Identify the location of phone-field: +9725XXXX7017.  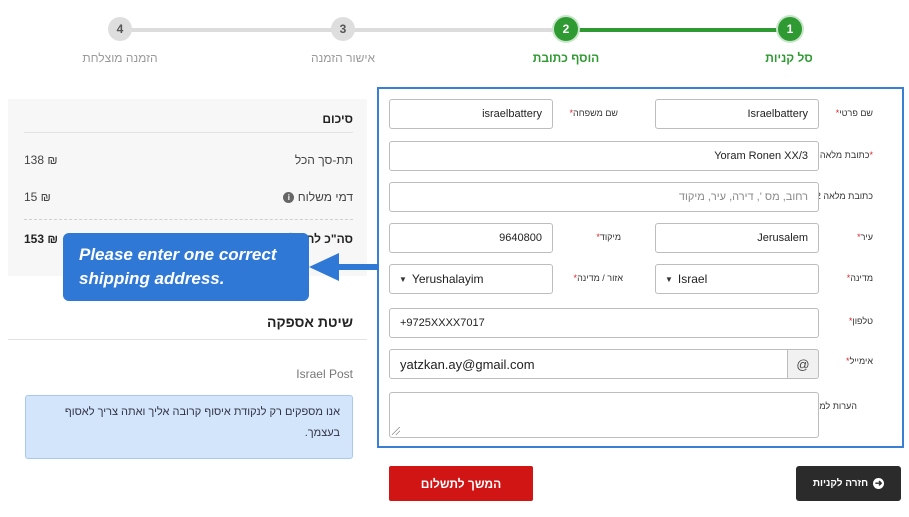
(604, 323).